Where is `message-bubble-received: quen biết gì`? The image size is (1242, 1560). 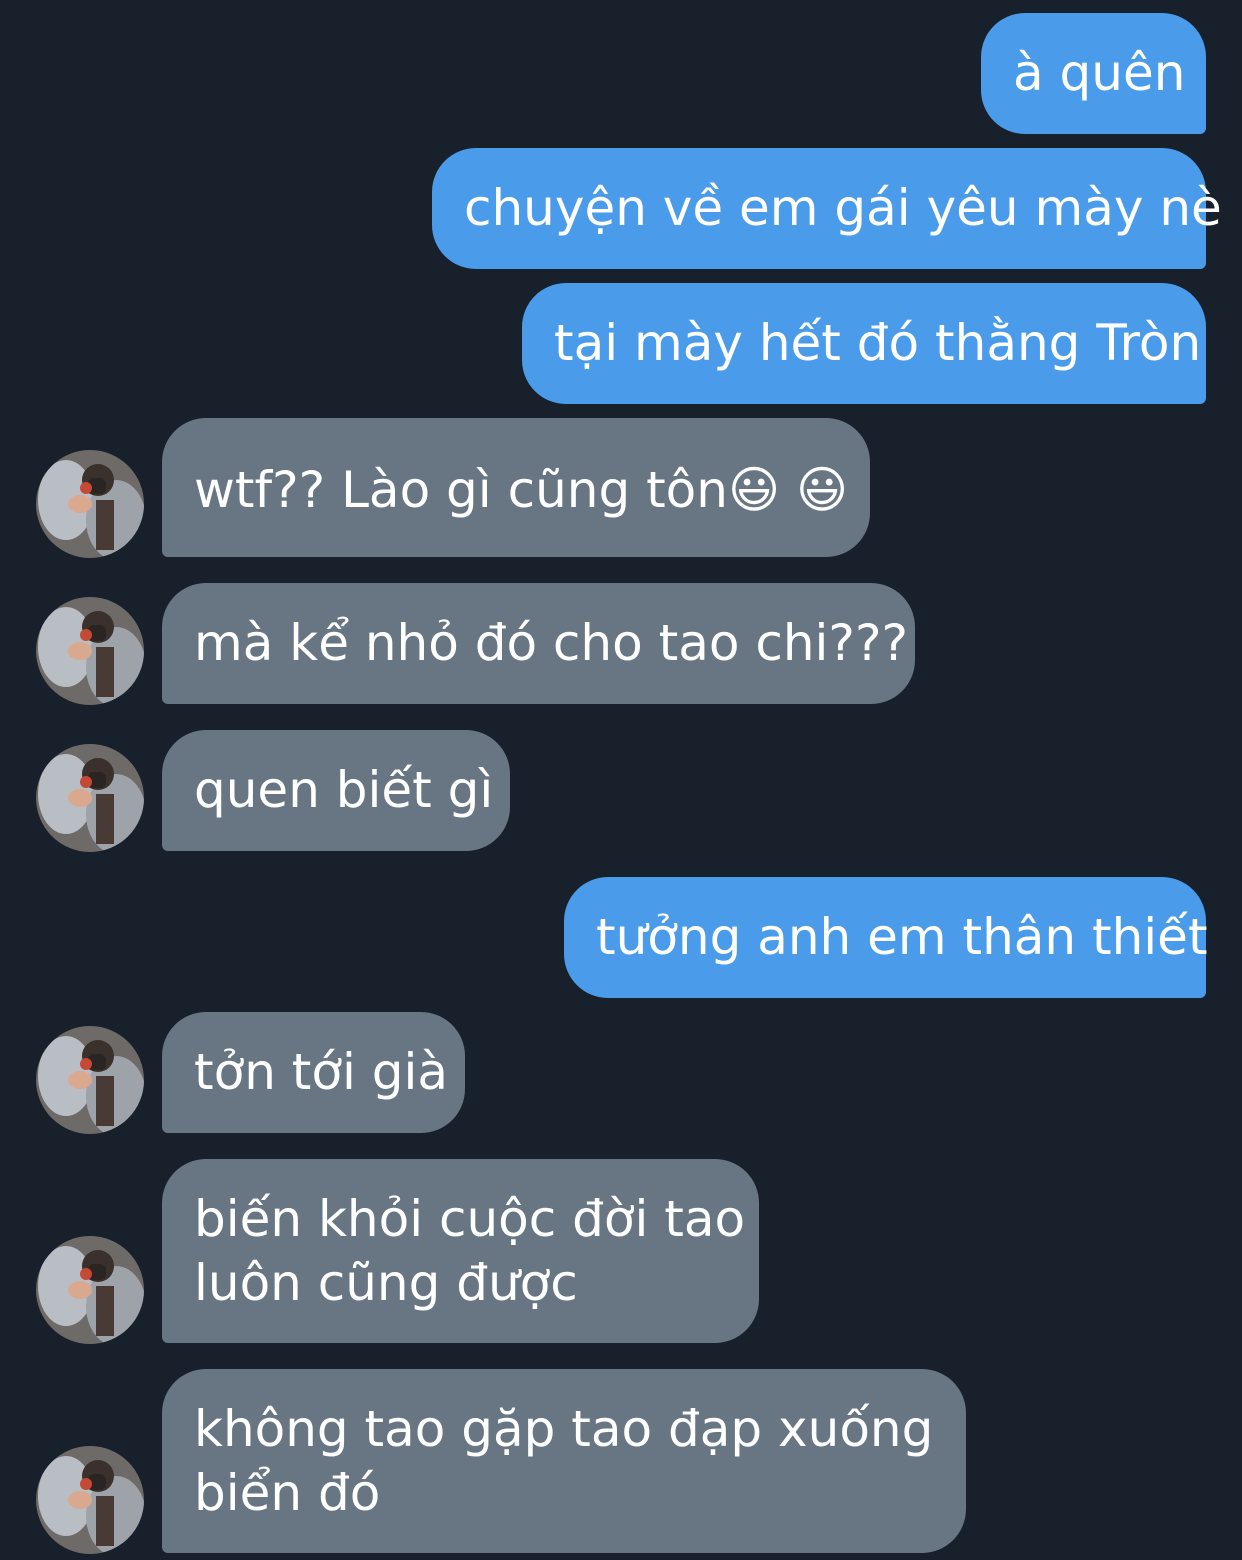
message-bubble-received: quen biết gì is located at coordinates (336, 790).